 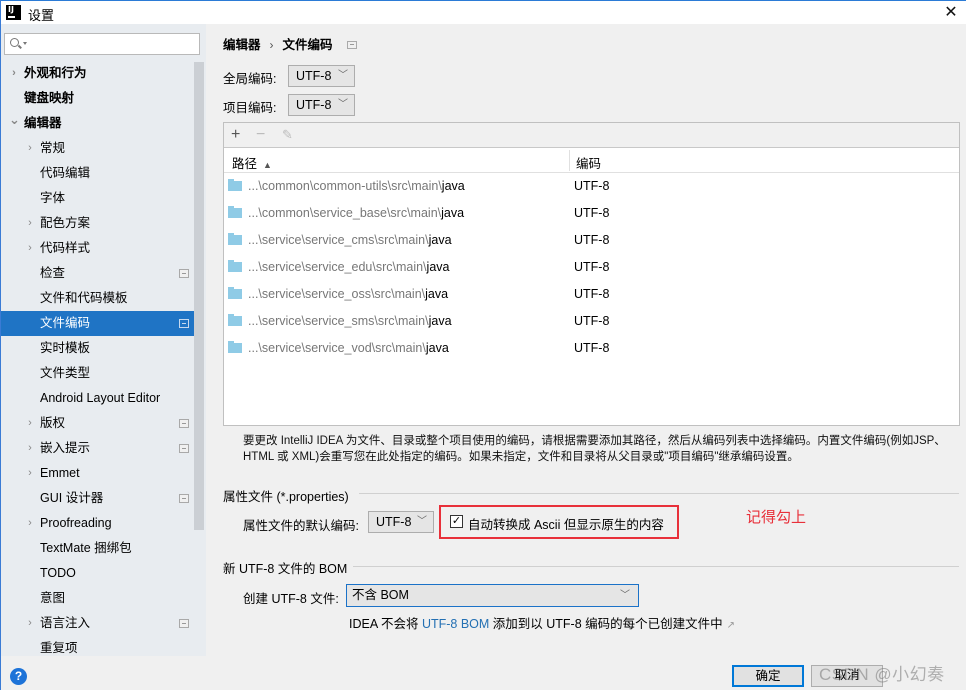 I want to click on sidebar-item-label: 版权, so click(x=53, y=423).